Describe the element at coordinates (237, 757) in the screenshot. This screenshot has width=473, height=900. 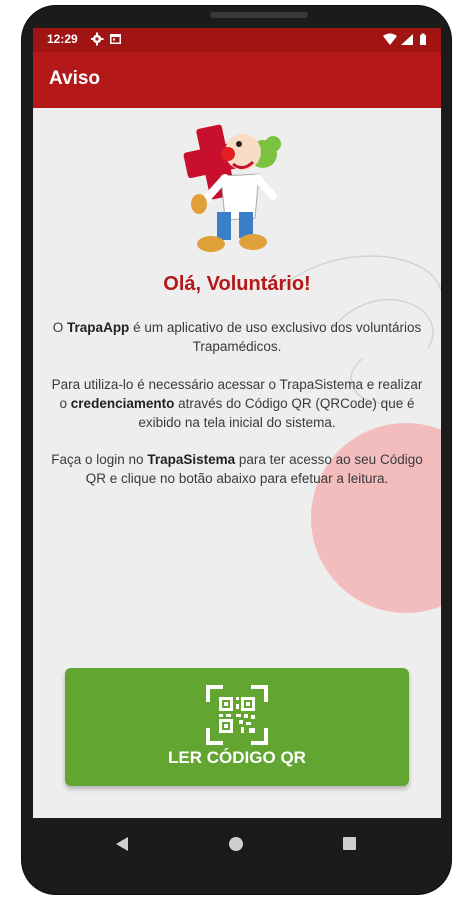
I see `read-qr-code-label: LER CÓDIGO QR` at that location.